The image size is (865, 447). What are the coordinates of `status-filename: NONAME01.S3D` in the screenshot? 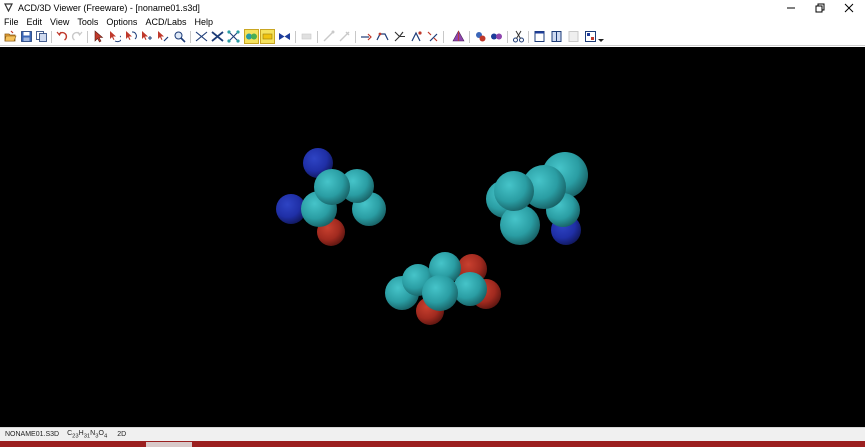 It's located at (32, 434).